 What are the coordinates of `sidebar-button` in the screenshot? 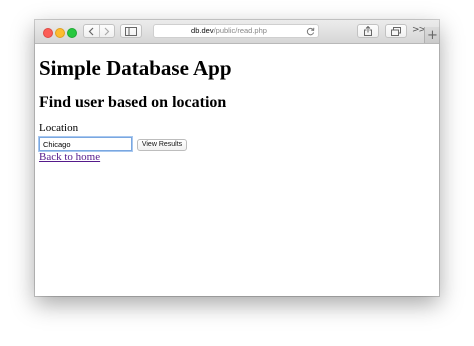 It's located at (131, 31).